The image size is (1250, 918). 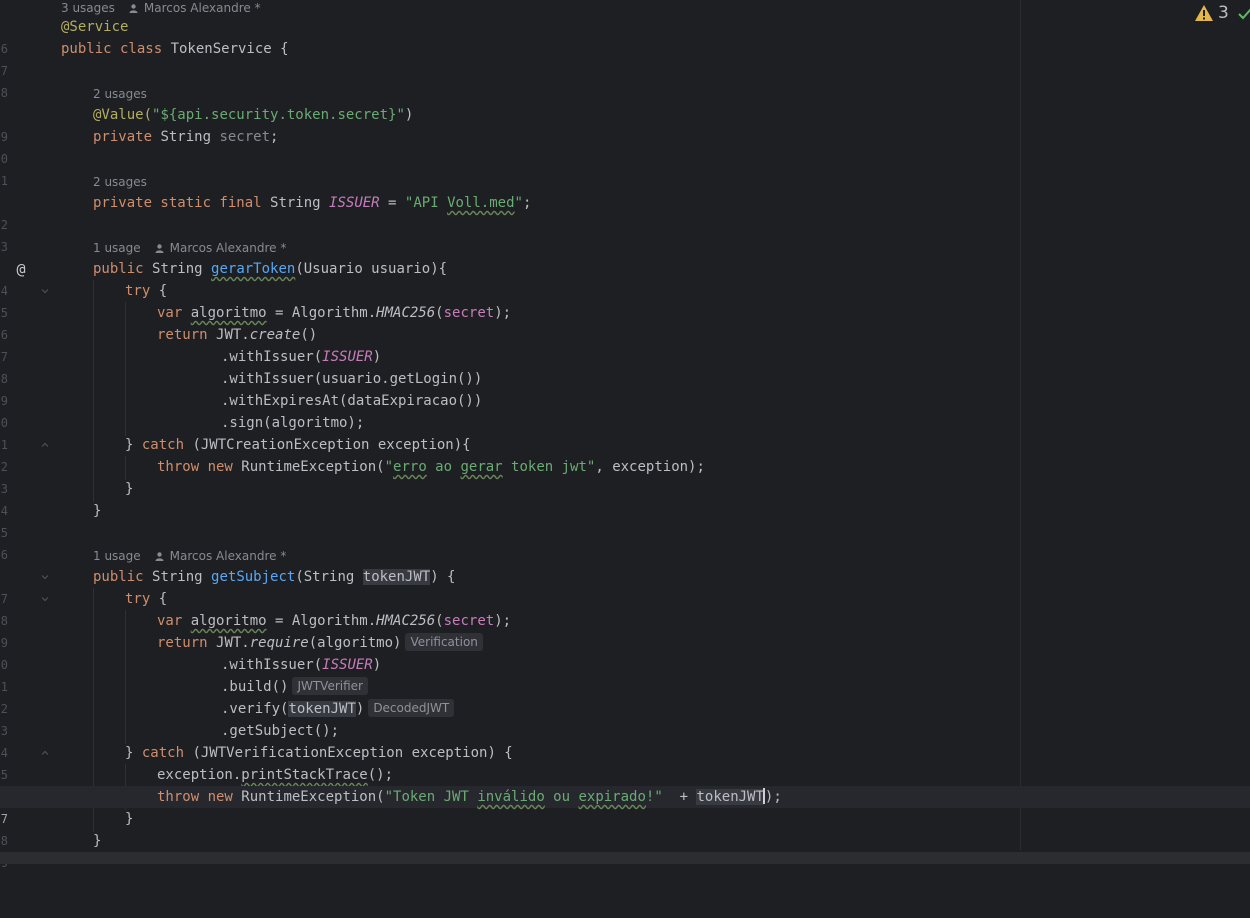 What do you see at coordinates (625, 366) in the screenshot?
I see `code-line: 8 .withIssuer(ISSUER)` at bounding box center [625, 366].